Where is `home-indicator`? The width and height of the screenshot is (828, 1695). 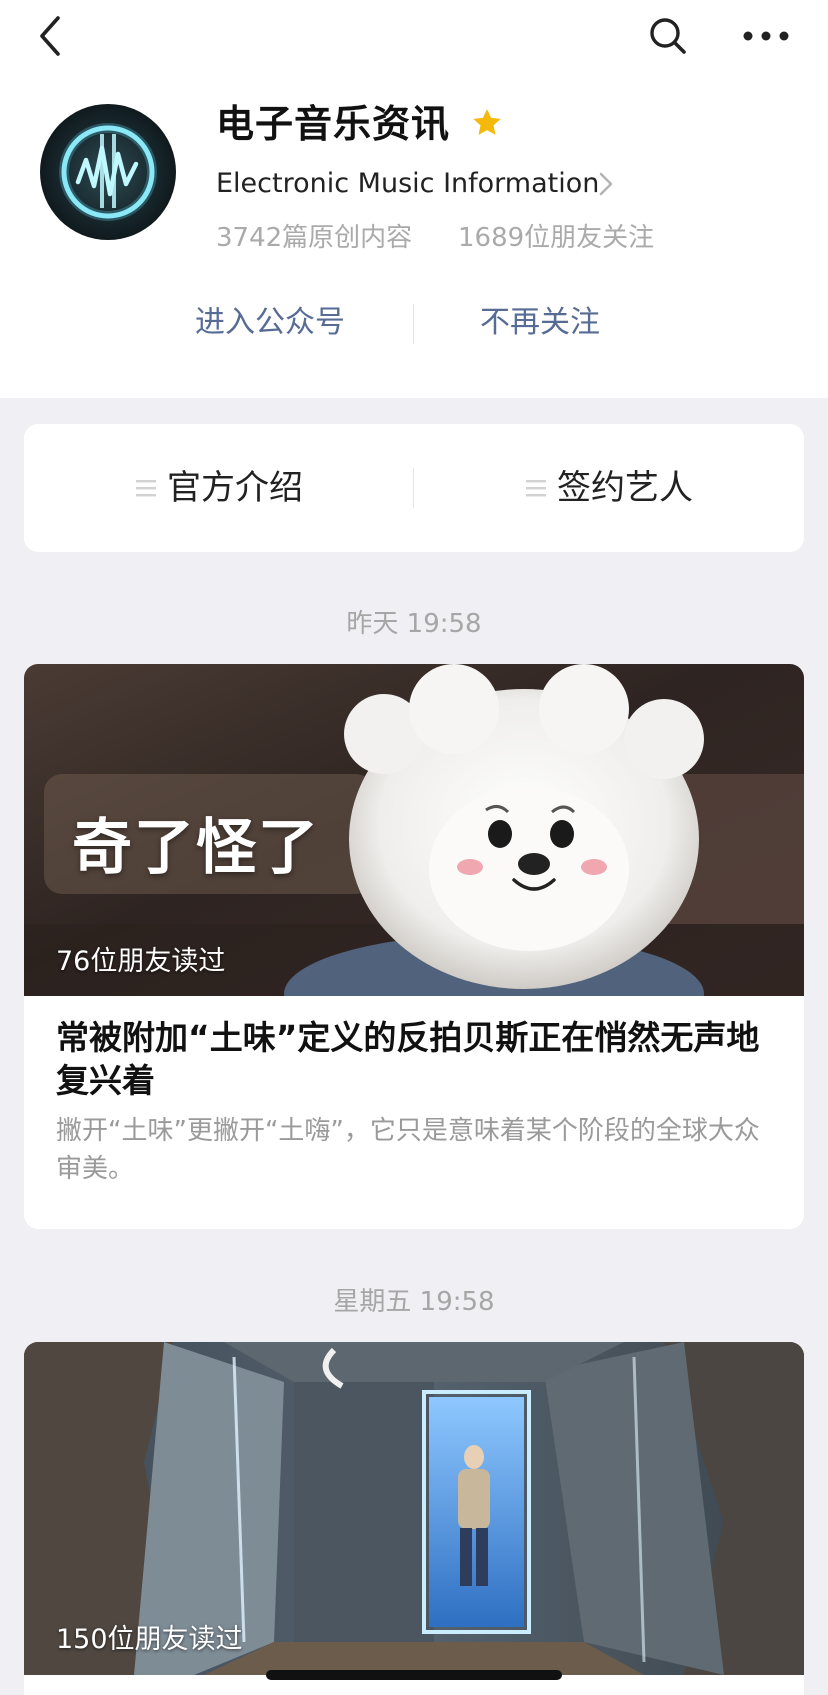
home-indicator is located at coordinates (414, 1675).